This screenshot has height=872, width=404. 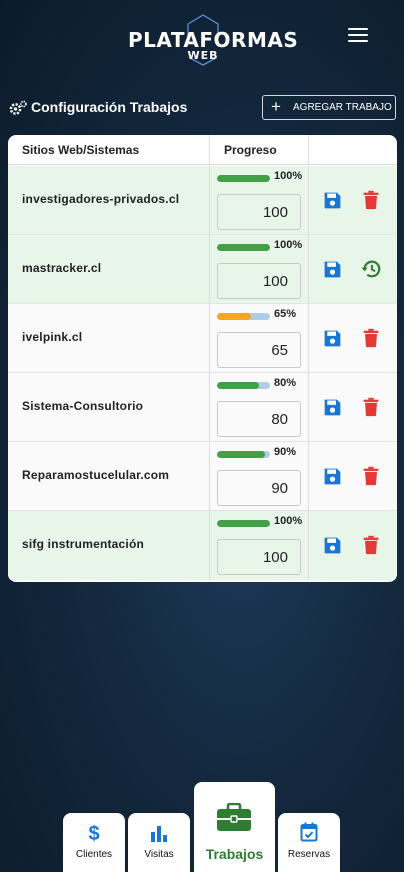 What do you see at coordinates (202, 150) in the screenshot?
I see `table-header: Sitios Web/Sistemas Progreso` at bounding box center [202, 150].